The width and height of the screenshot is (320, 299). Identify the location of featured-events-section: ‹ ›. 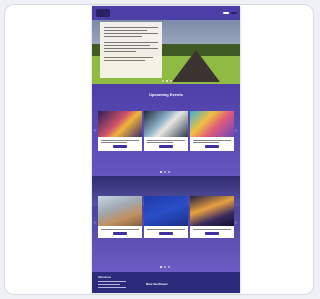
(166, 224).